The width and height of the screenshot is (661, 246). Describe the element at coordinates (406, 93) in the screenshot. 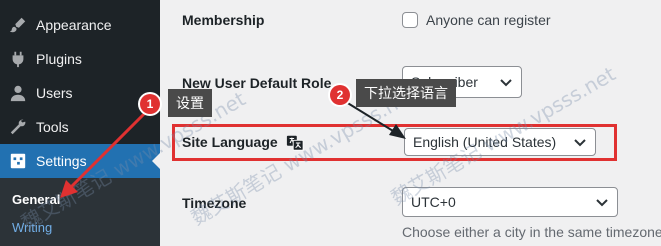

I see `annotation-tag-2: 下拉选择语言` at that location.